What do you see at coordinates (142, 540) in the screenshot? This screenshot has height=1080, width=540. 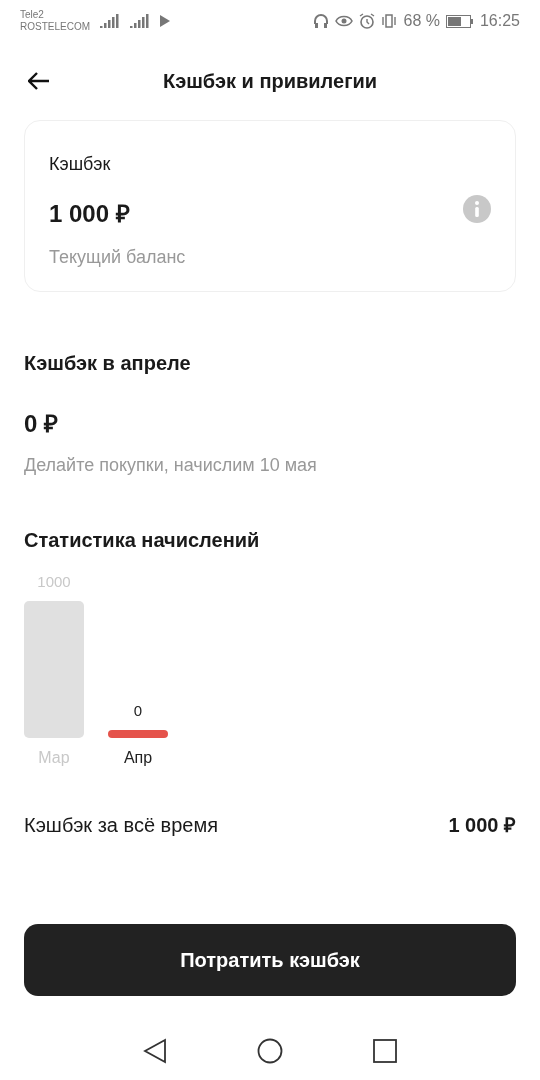 I see `section-title: Статистика начислений` at bounding box center [142, 540].